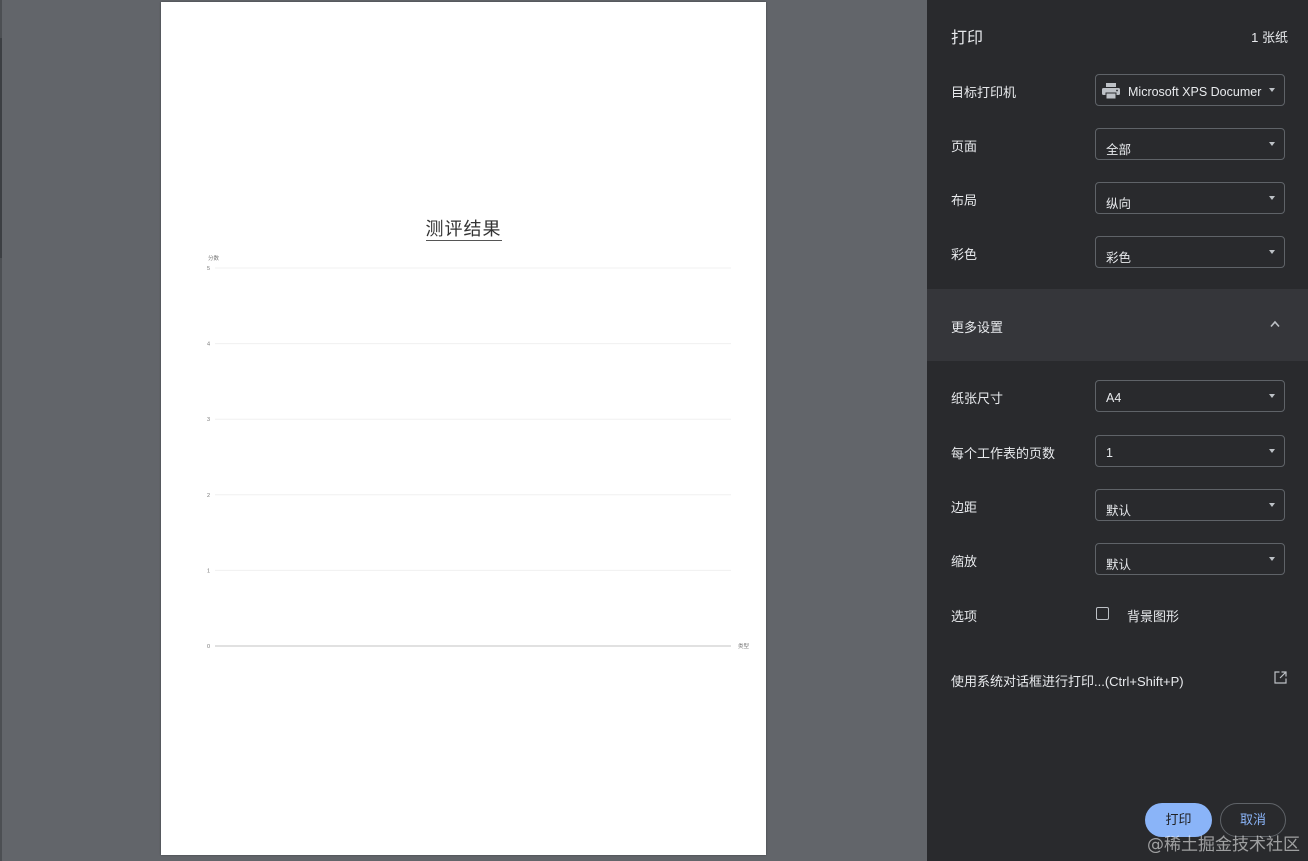  I want to click on scale-select: 默认, so click(1190, 559).